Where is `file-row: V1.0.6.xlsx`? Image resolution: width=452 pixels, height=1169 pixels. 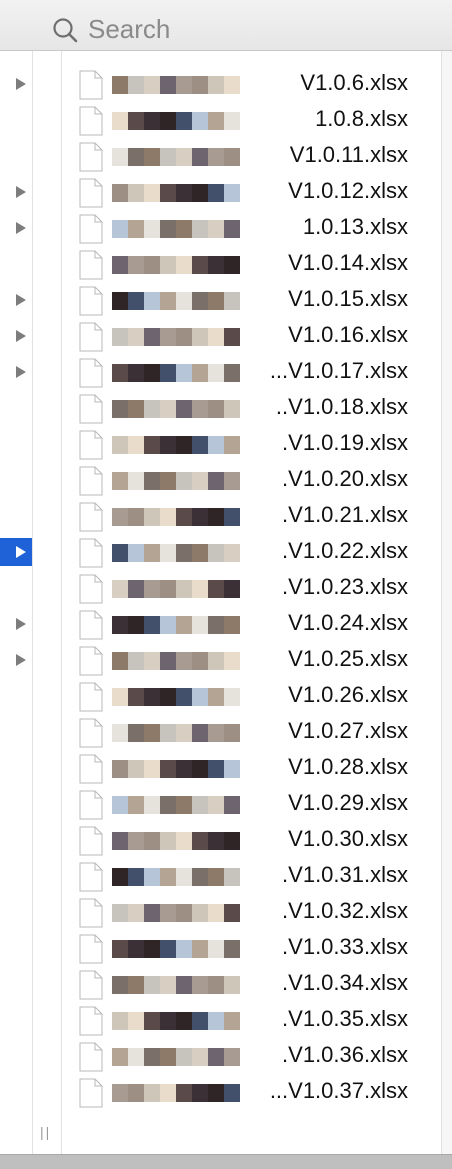
file-row: V1.0.6.xlsx is located at coordinates (251, 84).